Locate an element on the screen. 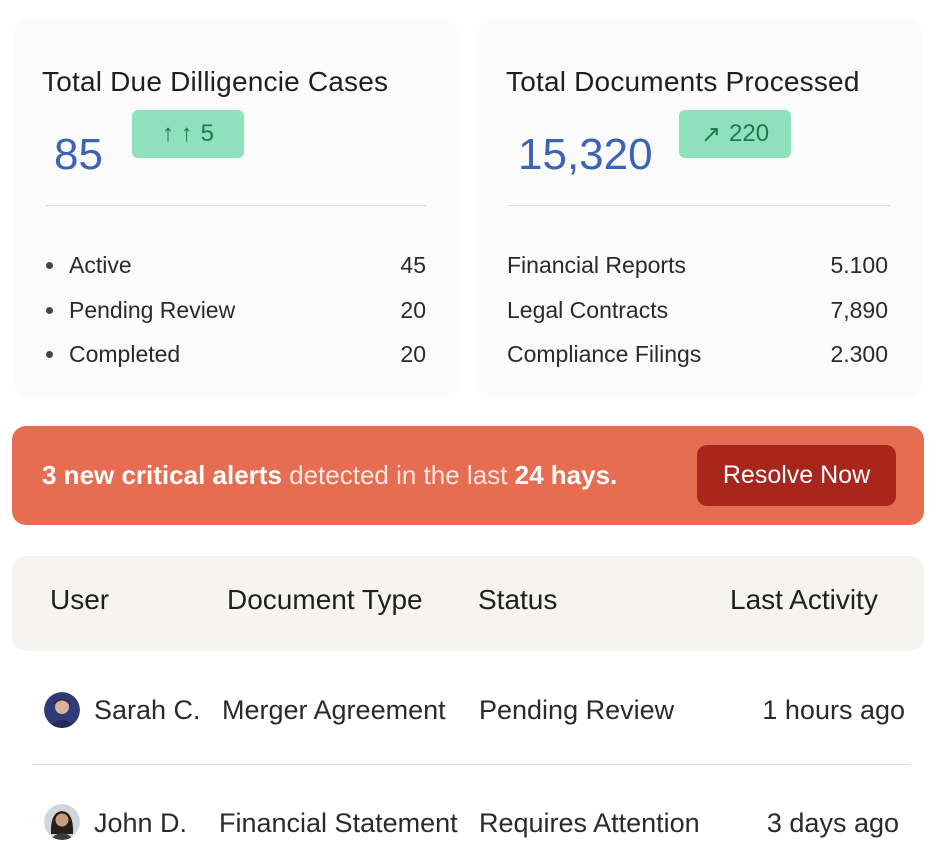 Image resolution: width=934 pixels, height=860 pixels. row-divider is located at coordinates (471, 764).